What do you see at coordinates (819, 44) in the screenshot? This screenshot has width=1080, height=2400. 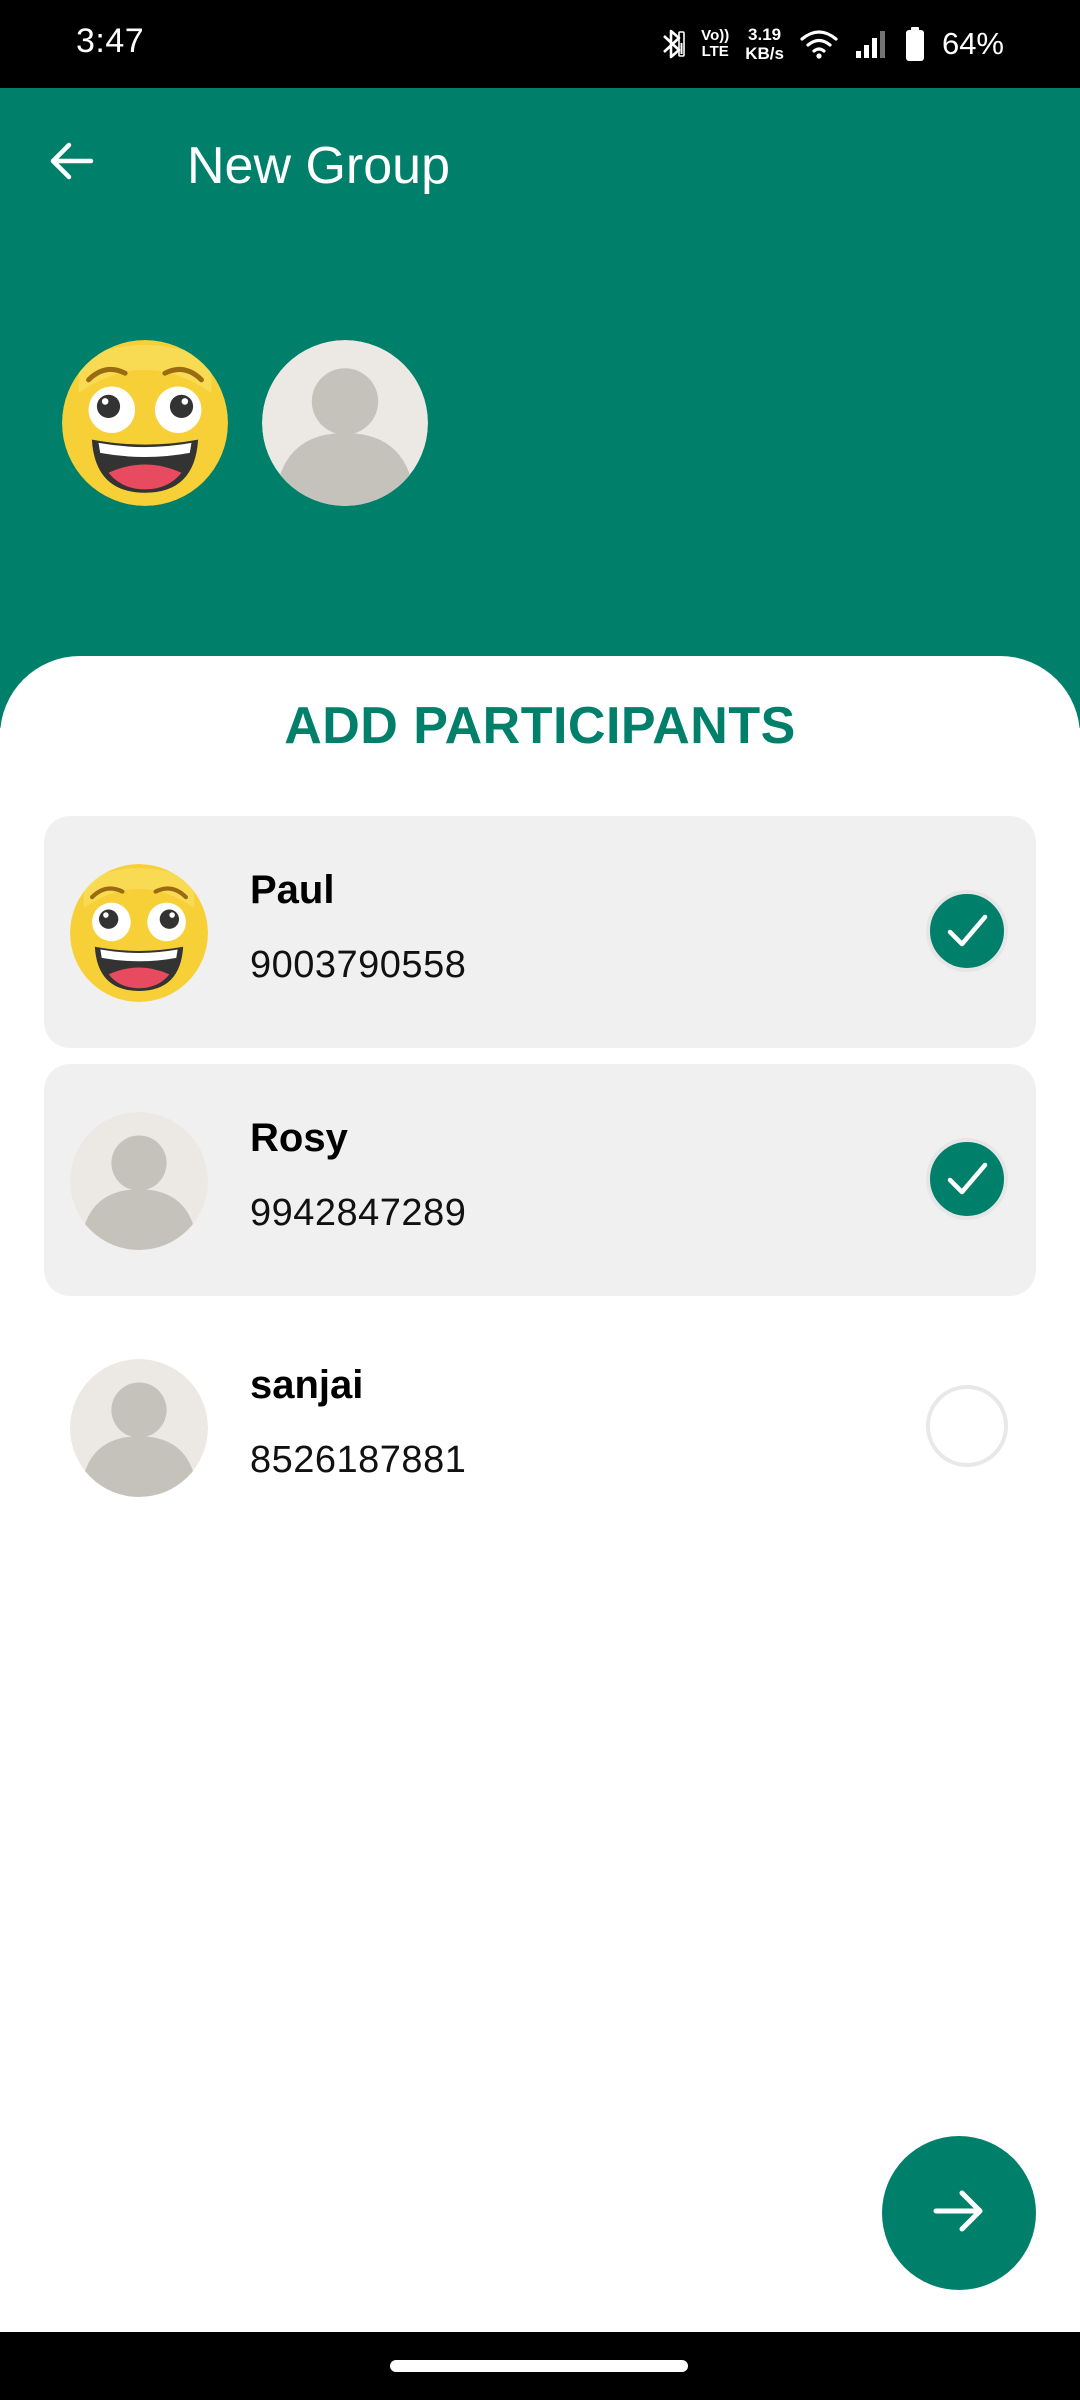 I see `wifi-icon` at bounding box center [819, 44].